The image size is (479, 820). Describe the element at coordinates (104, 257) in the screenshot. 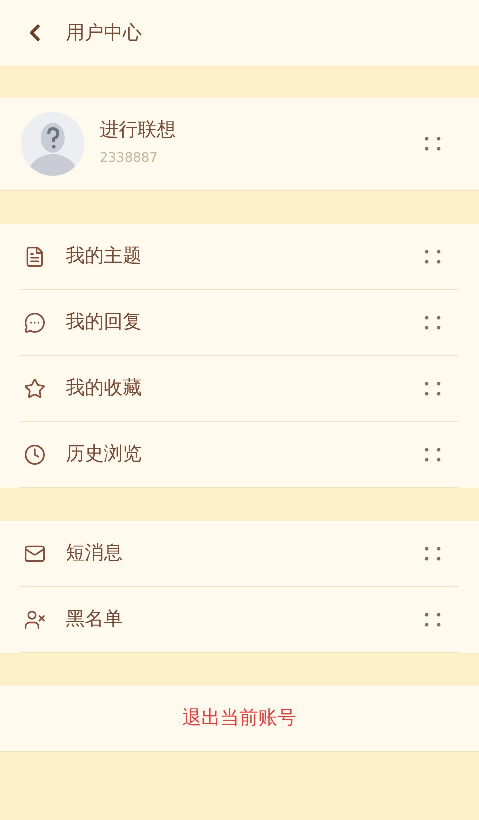

I see `menu-label: 我的主题` at that location.